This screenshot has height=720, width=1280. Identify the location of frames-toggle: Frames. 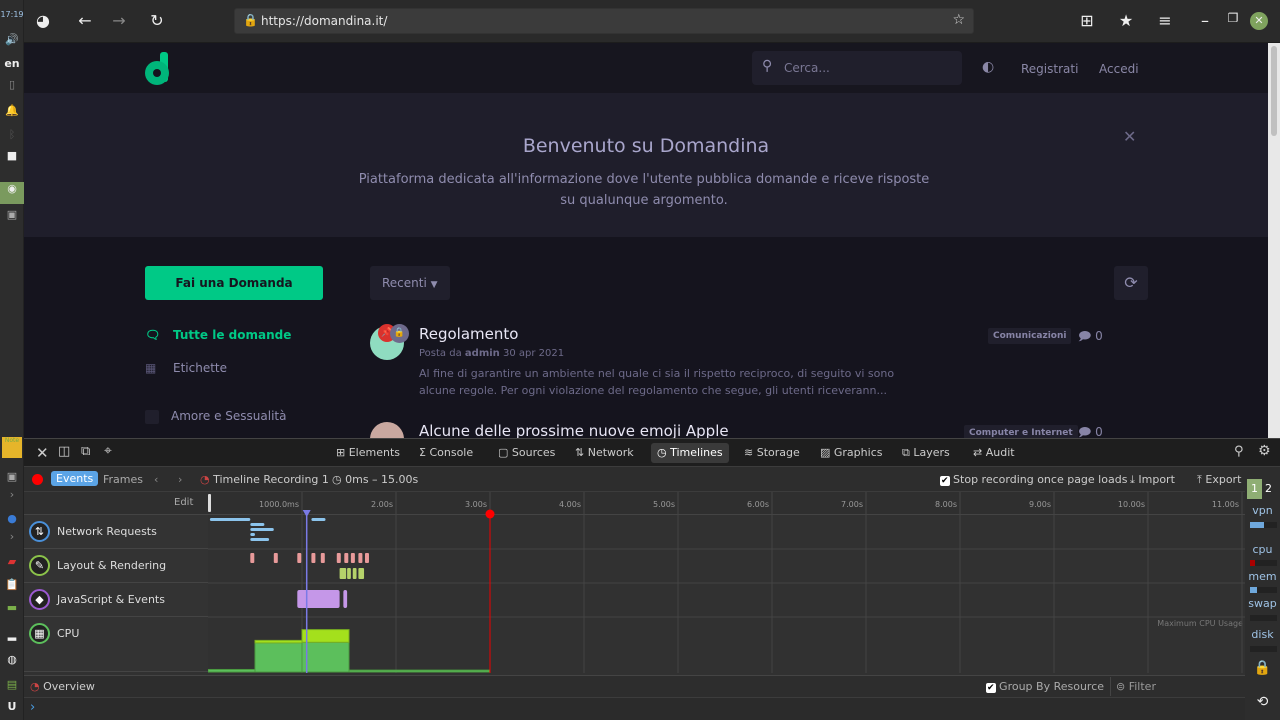
(123, 479).